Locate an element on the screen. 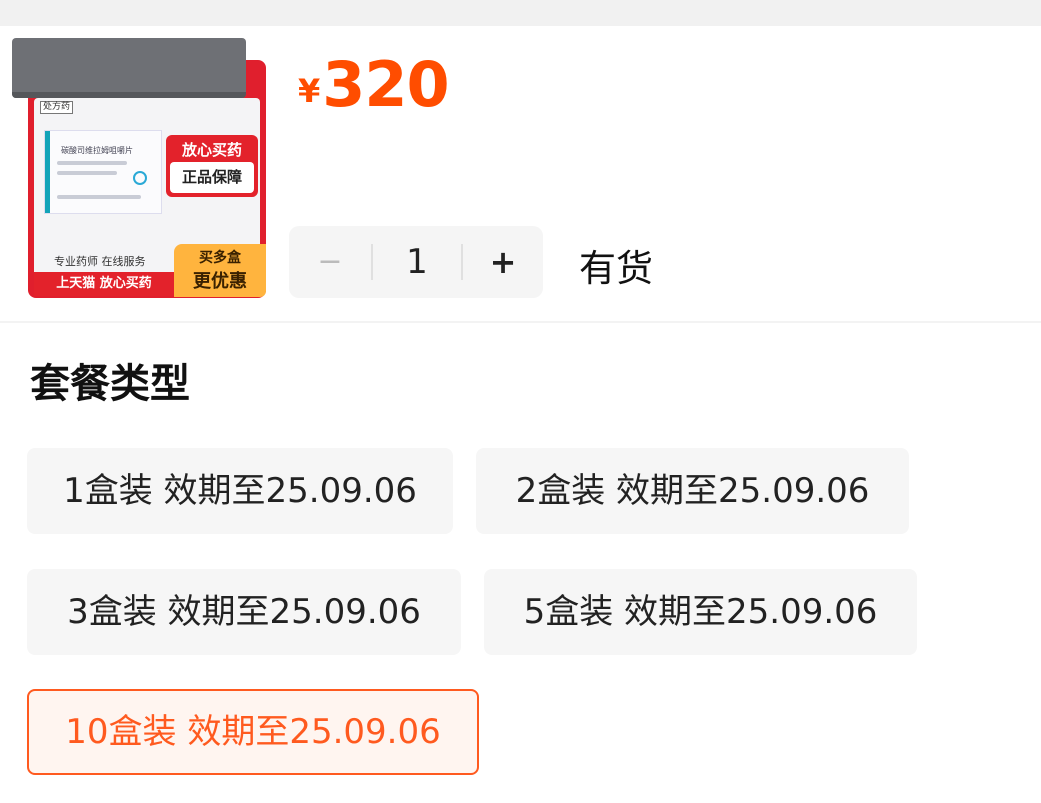 The height and width of the screenshot is (803, 1041). redaction-overlay is located at coordinates (129, 68).